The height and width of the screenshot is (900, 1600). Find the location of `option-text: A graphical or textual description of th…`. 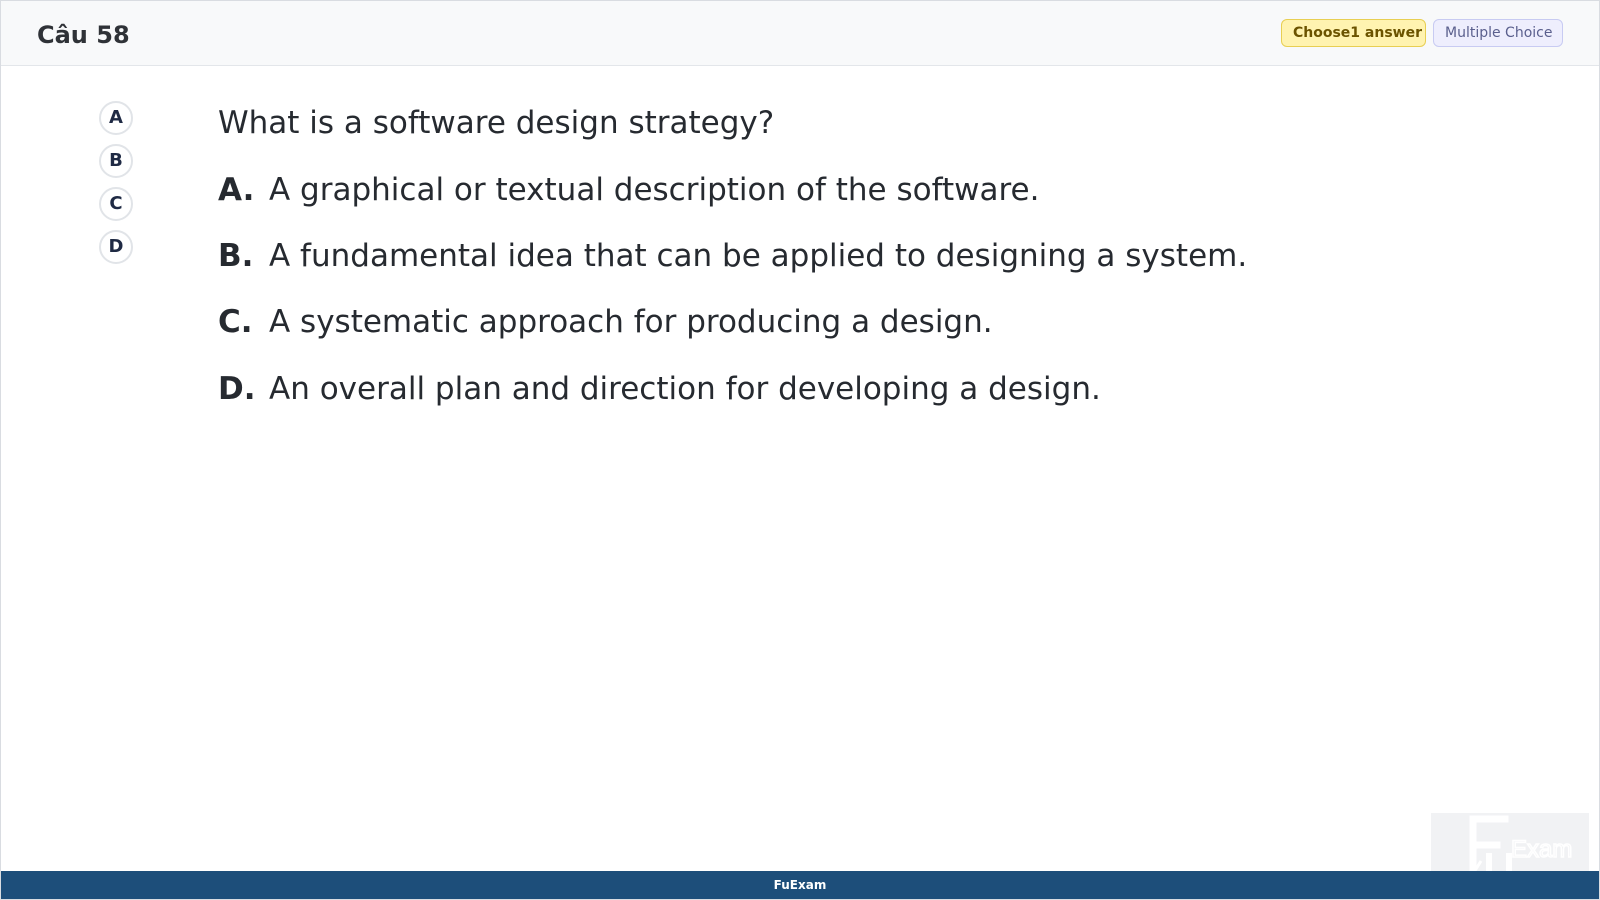

option-text: A graphical or textual description of th… is located at coordinates (654, 190).